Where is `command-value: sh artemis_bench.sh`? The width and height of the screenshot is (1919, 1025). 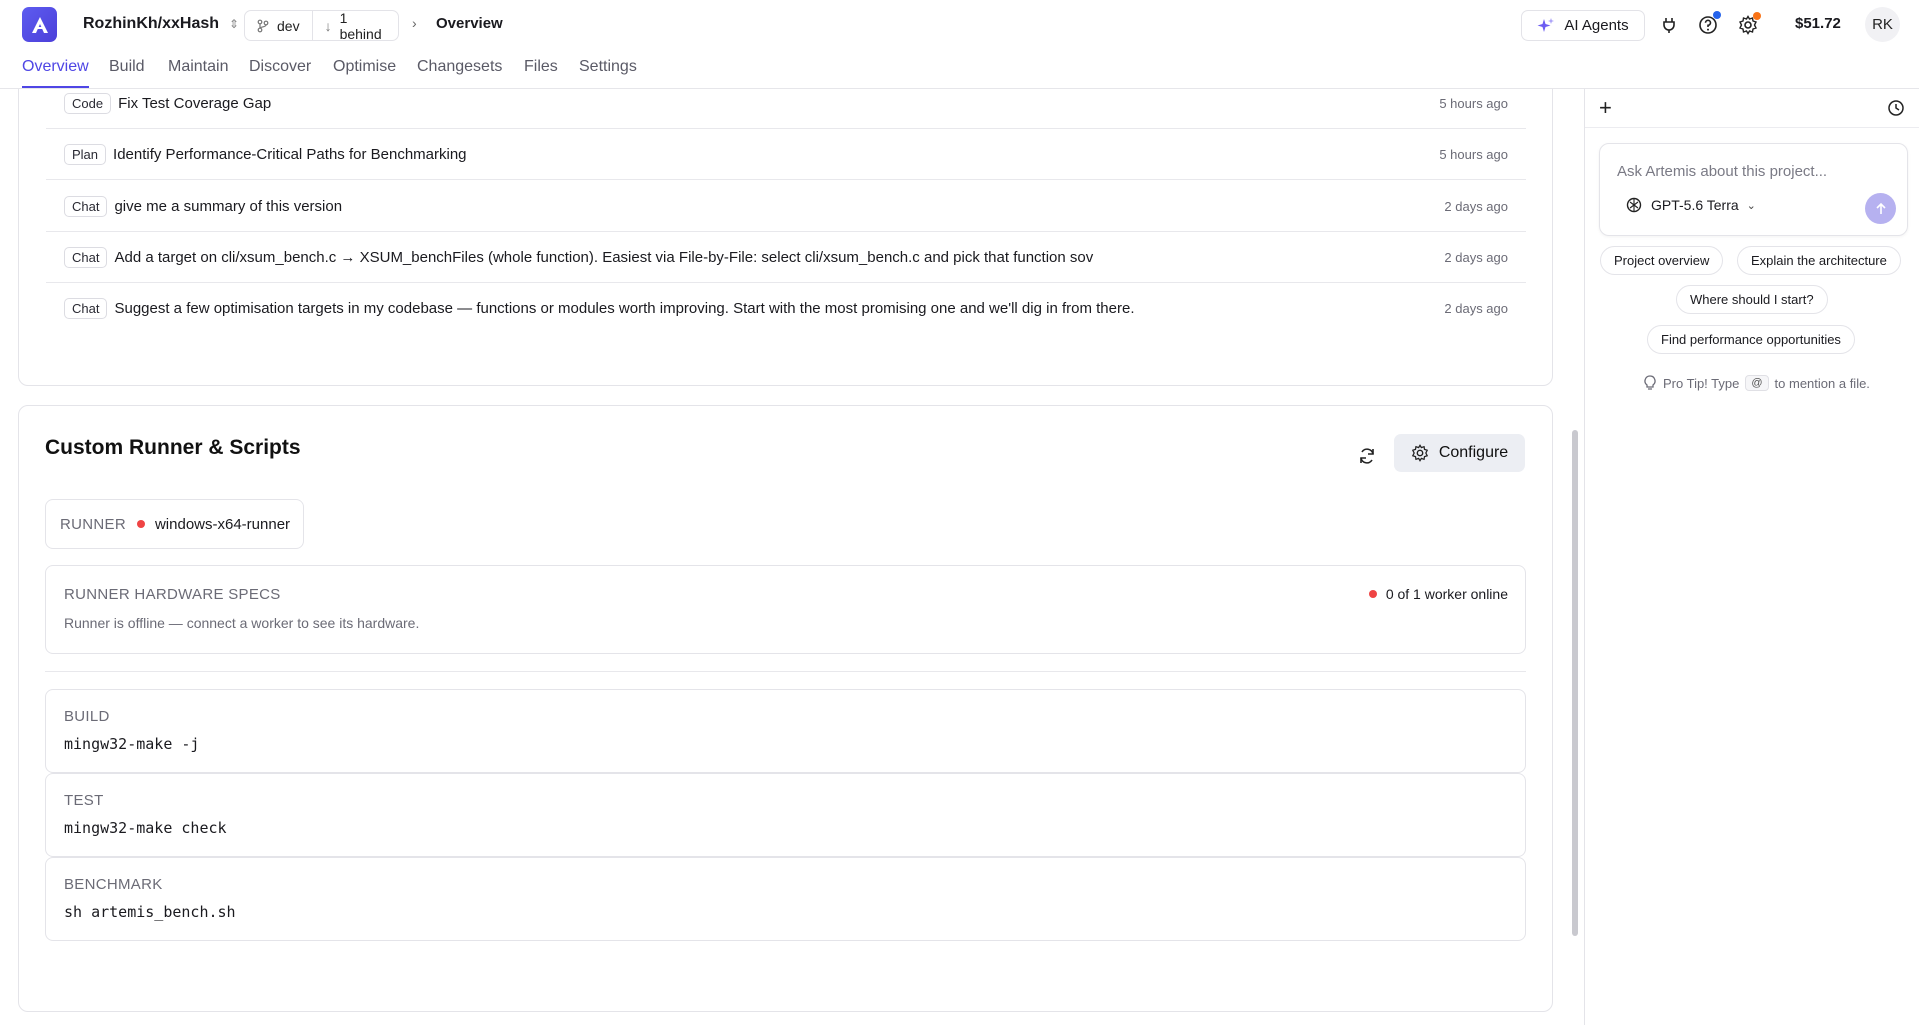
command-value: sh artemis_bench.sh is located at coordinates (150, 912).